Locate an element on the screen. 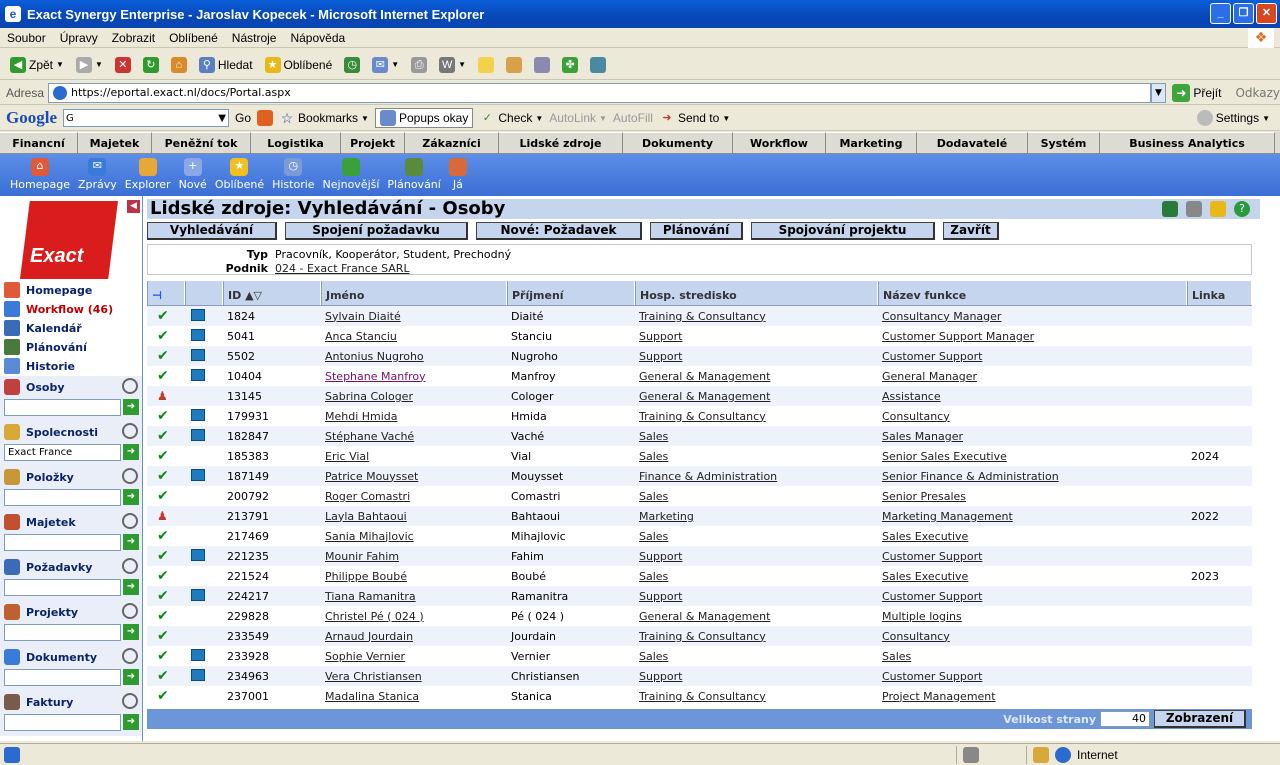  close-page-button: Zavřít is located at coordinates (971, 231).